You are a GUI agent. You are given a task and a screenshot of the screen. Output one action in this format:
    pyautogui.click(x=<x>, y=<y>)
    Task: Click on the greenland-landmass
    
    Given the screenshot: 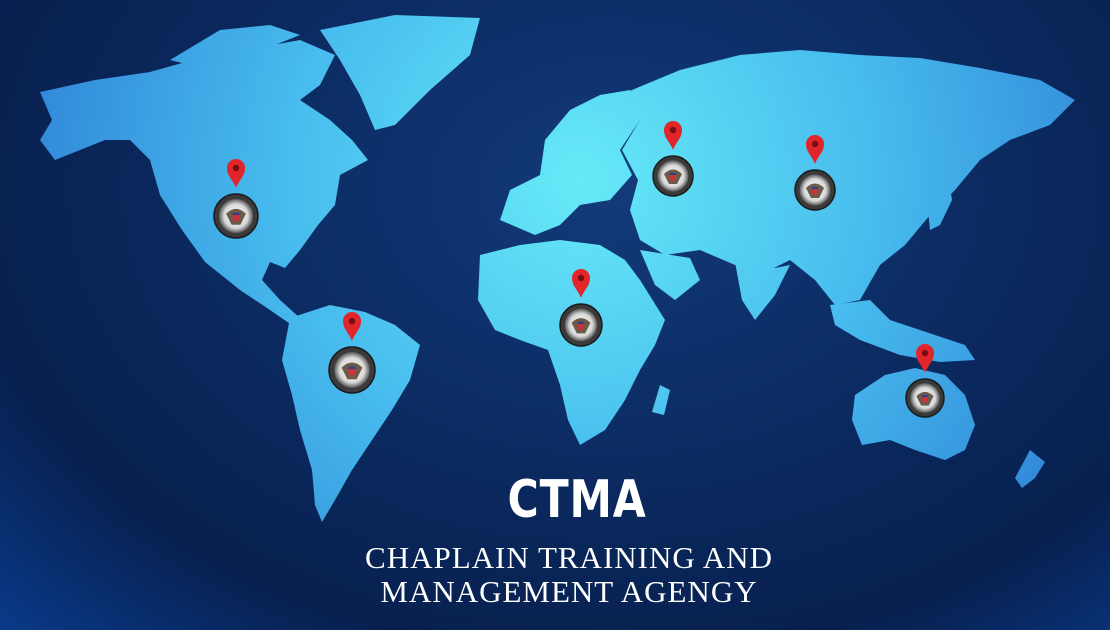 What is the action you would take?
    pyautogui.click(x=400, y=72)
    